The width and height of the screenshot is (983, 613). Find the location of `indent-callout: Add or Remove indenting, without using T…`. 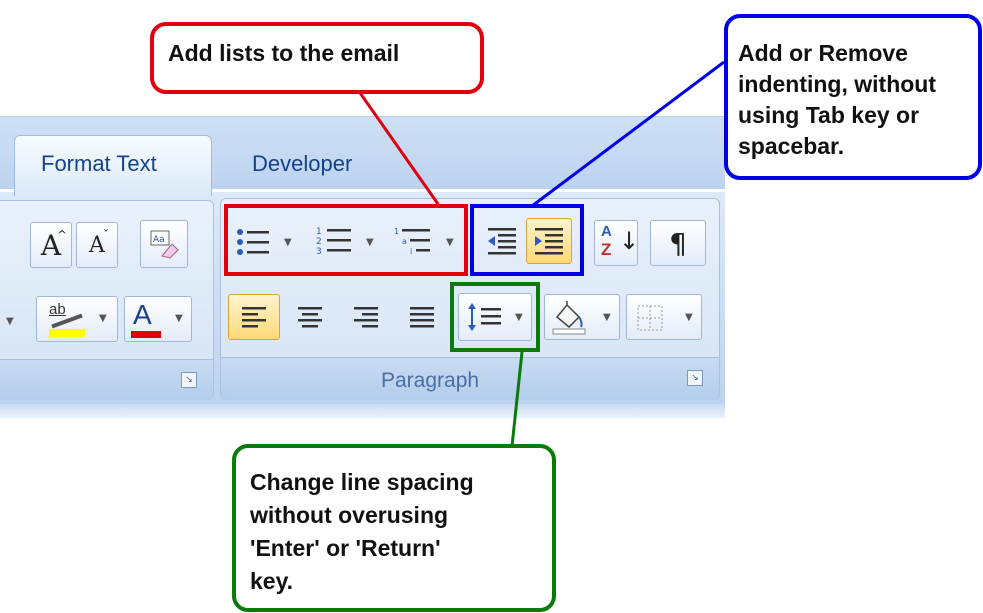

indent-callout: Add or Remove indenting, without using T… is located at coordinates (853, 97).